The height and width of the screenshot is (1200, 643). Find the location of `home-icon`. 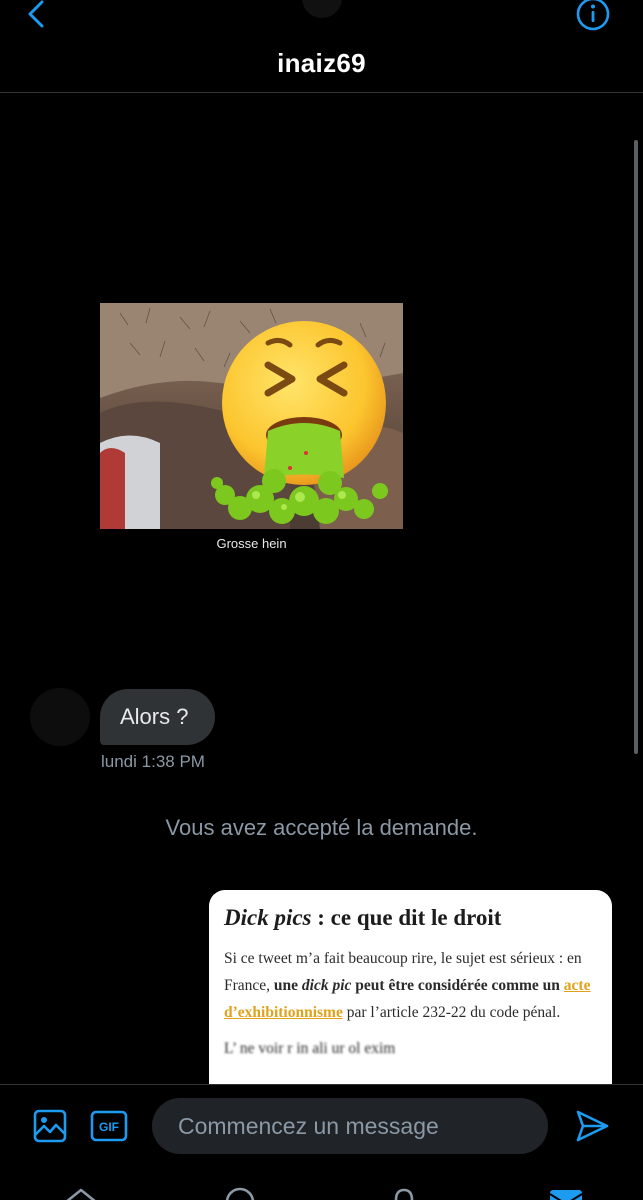

home-icon is located at coordinates (81, 1193).